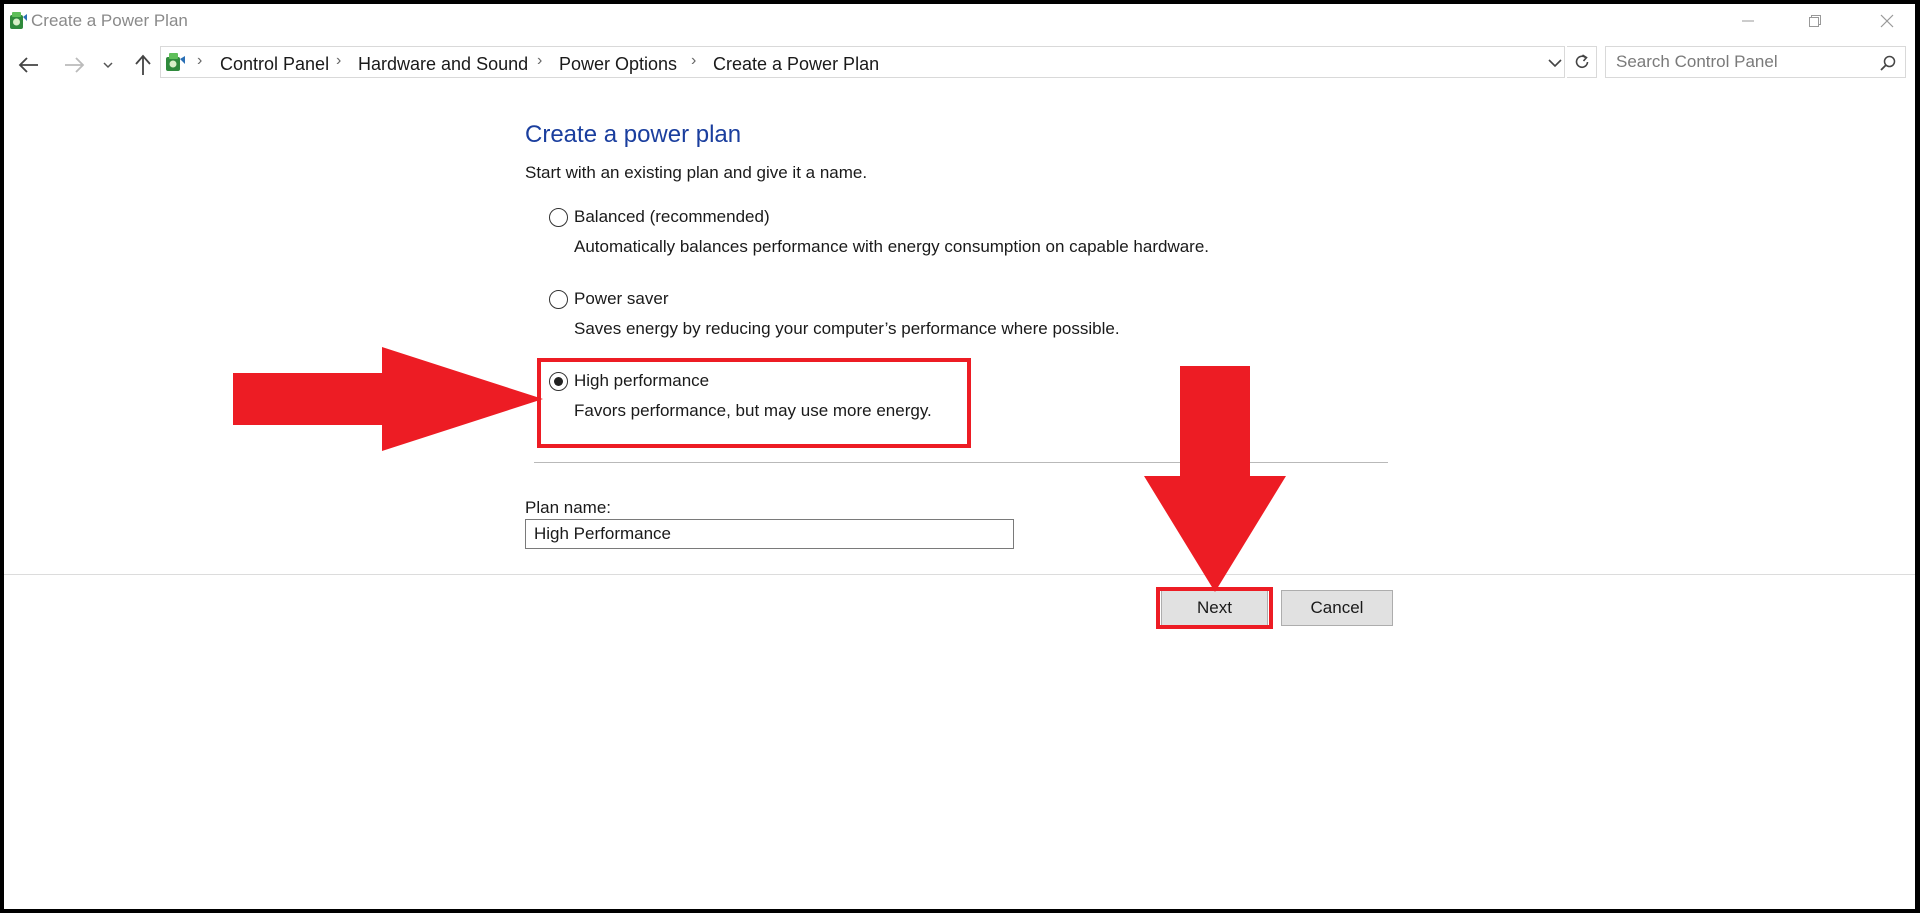 This screenshot has height=913, width=1920. What do you see at coordinates (274, 64) in the screenshot?
I see `breadcrumb-control-panel: Control Panel` at bounding box center [274, 64].